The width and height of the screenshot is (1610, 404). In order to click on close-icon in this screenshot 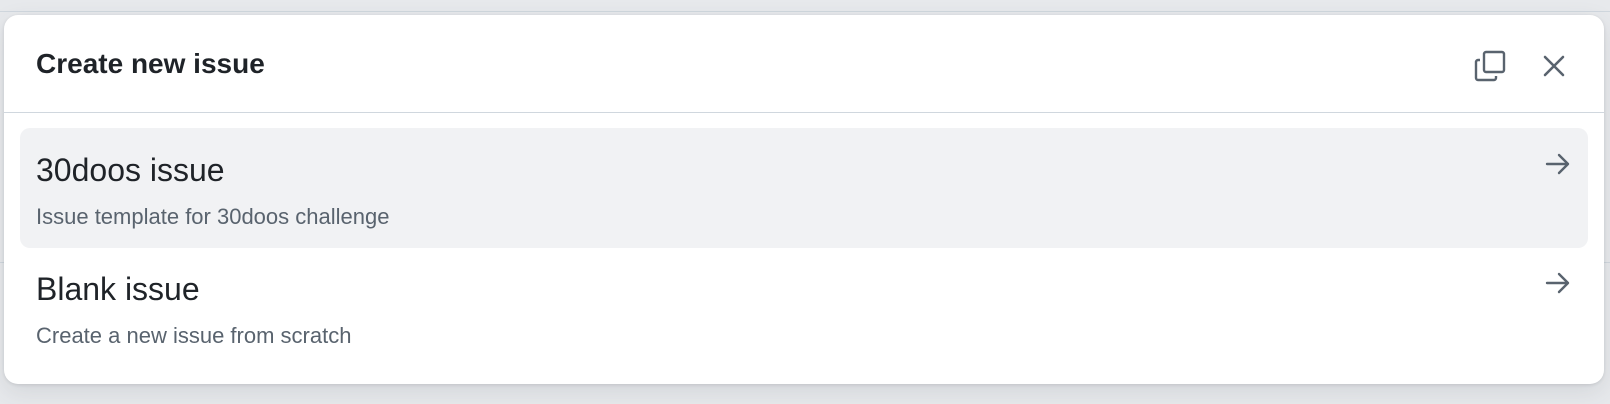, I will do `click(1554, 66)`.